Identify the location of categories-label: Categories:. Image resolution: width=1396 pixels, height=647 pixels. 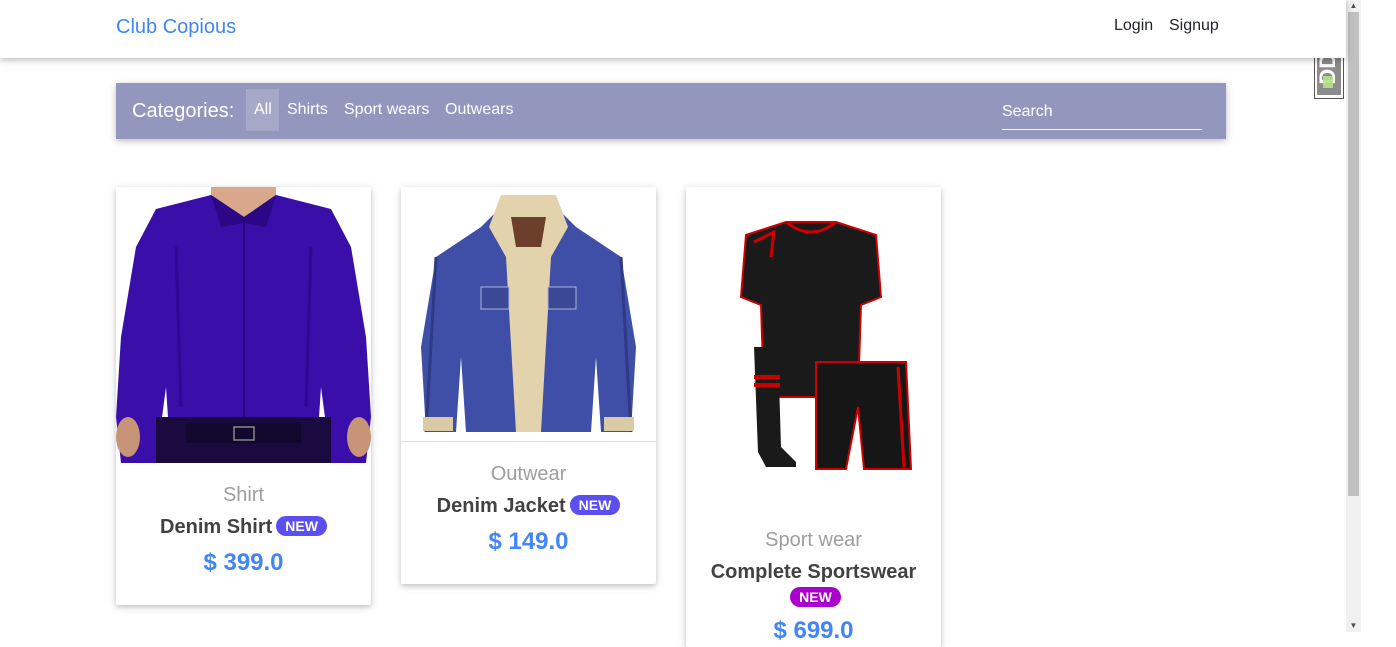
(183, 111).